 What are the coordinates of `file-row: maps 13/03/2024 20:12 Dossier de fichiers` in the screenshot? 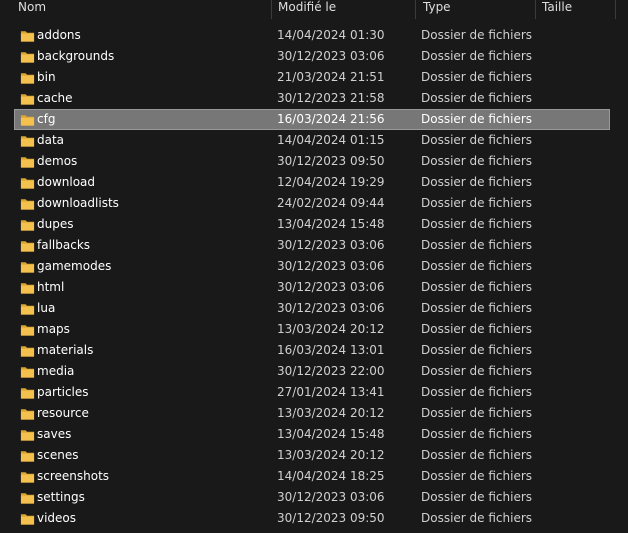 It's located at (312, 329).